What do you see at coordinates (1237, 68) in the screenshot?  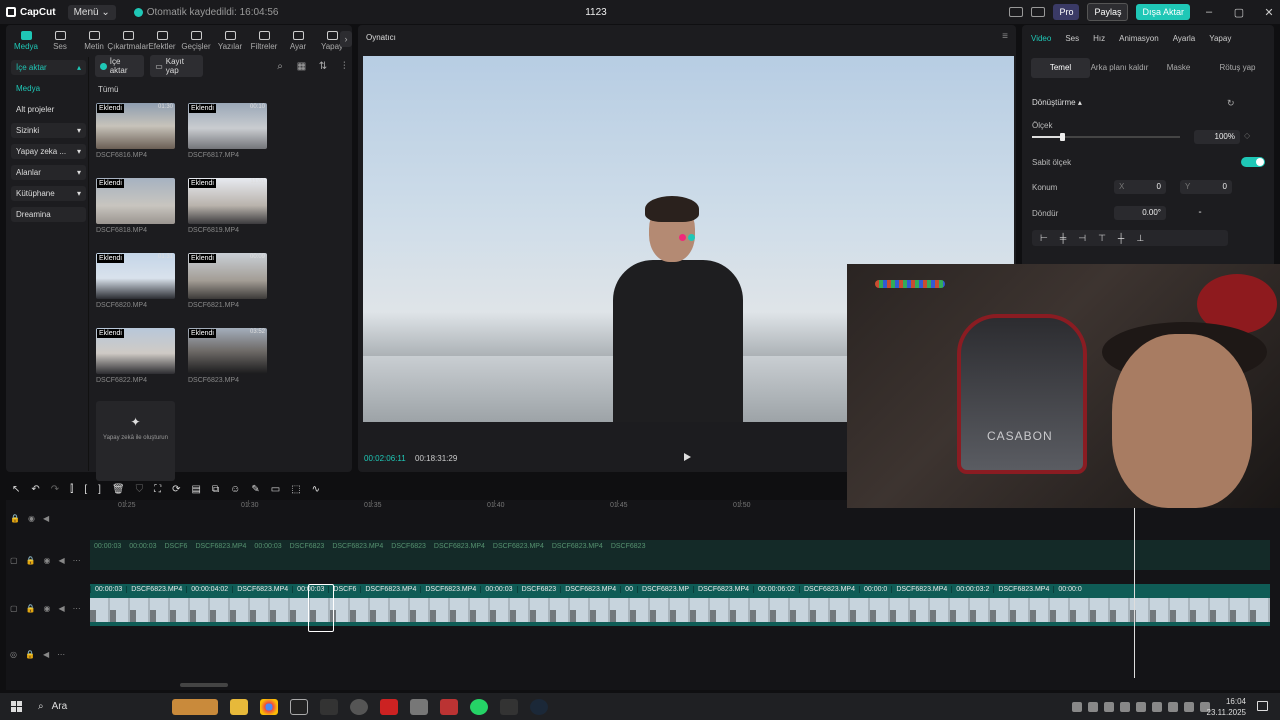 I see `subtab-retouch: Rötuş yap` at bounding box center [1237, 68].